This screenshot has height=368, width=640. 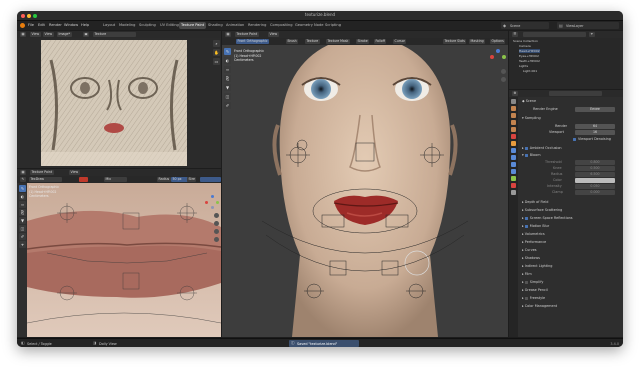 I want to click on view-layer-tab-icon, so click(x=513, y=122).